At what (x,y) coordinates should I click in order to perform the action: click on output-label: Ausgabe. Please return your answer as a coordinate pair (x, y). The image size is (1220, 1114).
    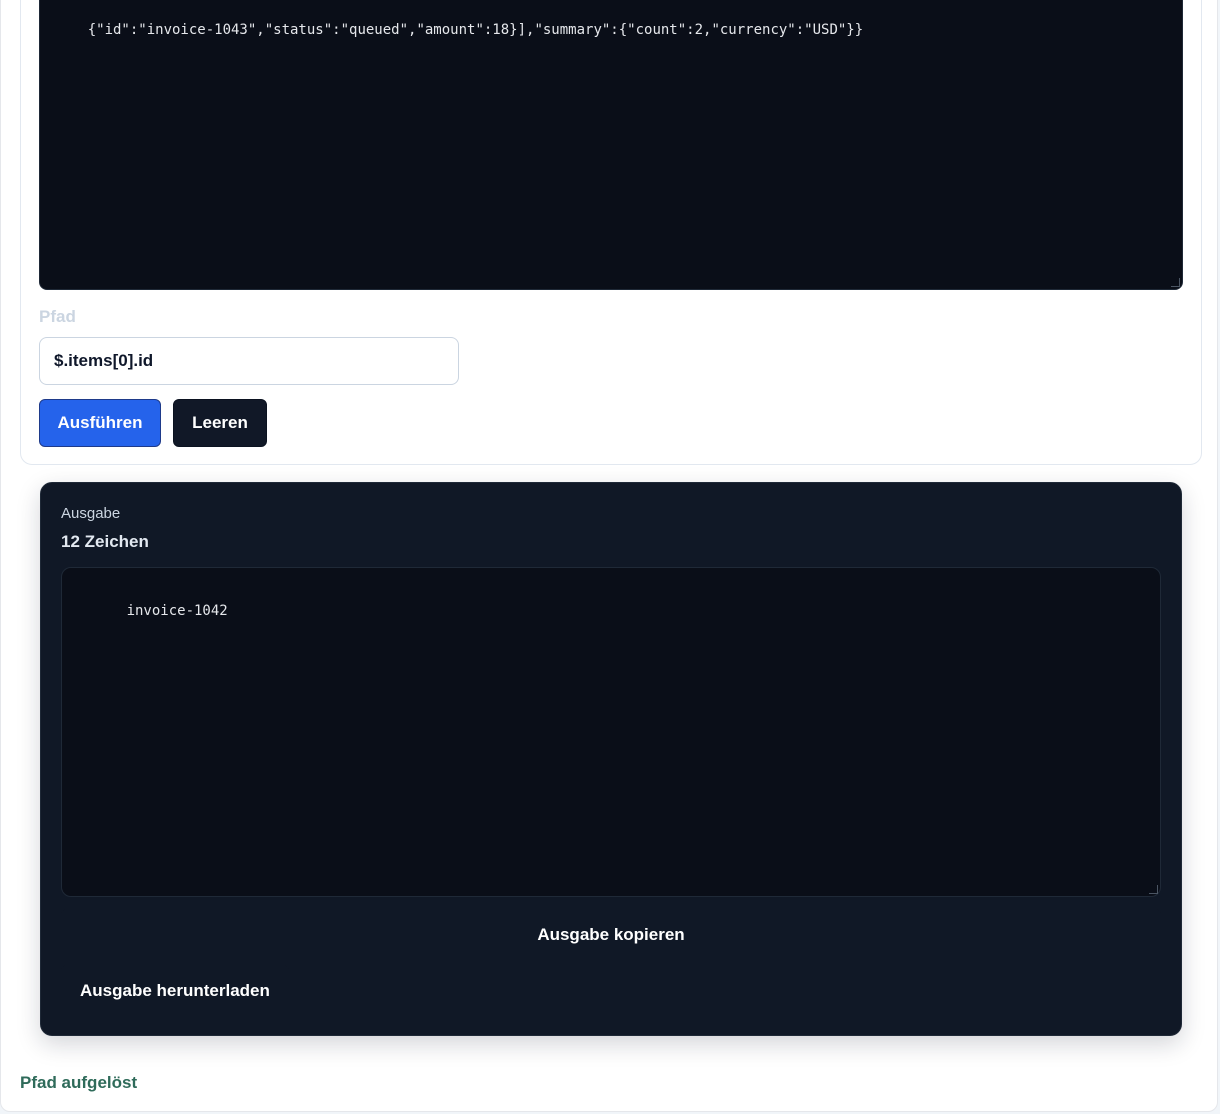
    Looking at the image, I should click on (91, 513).